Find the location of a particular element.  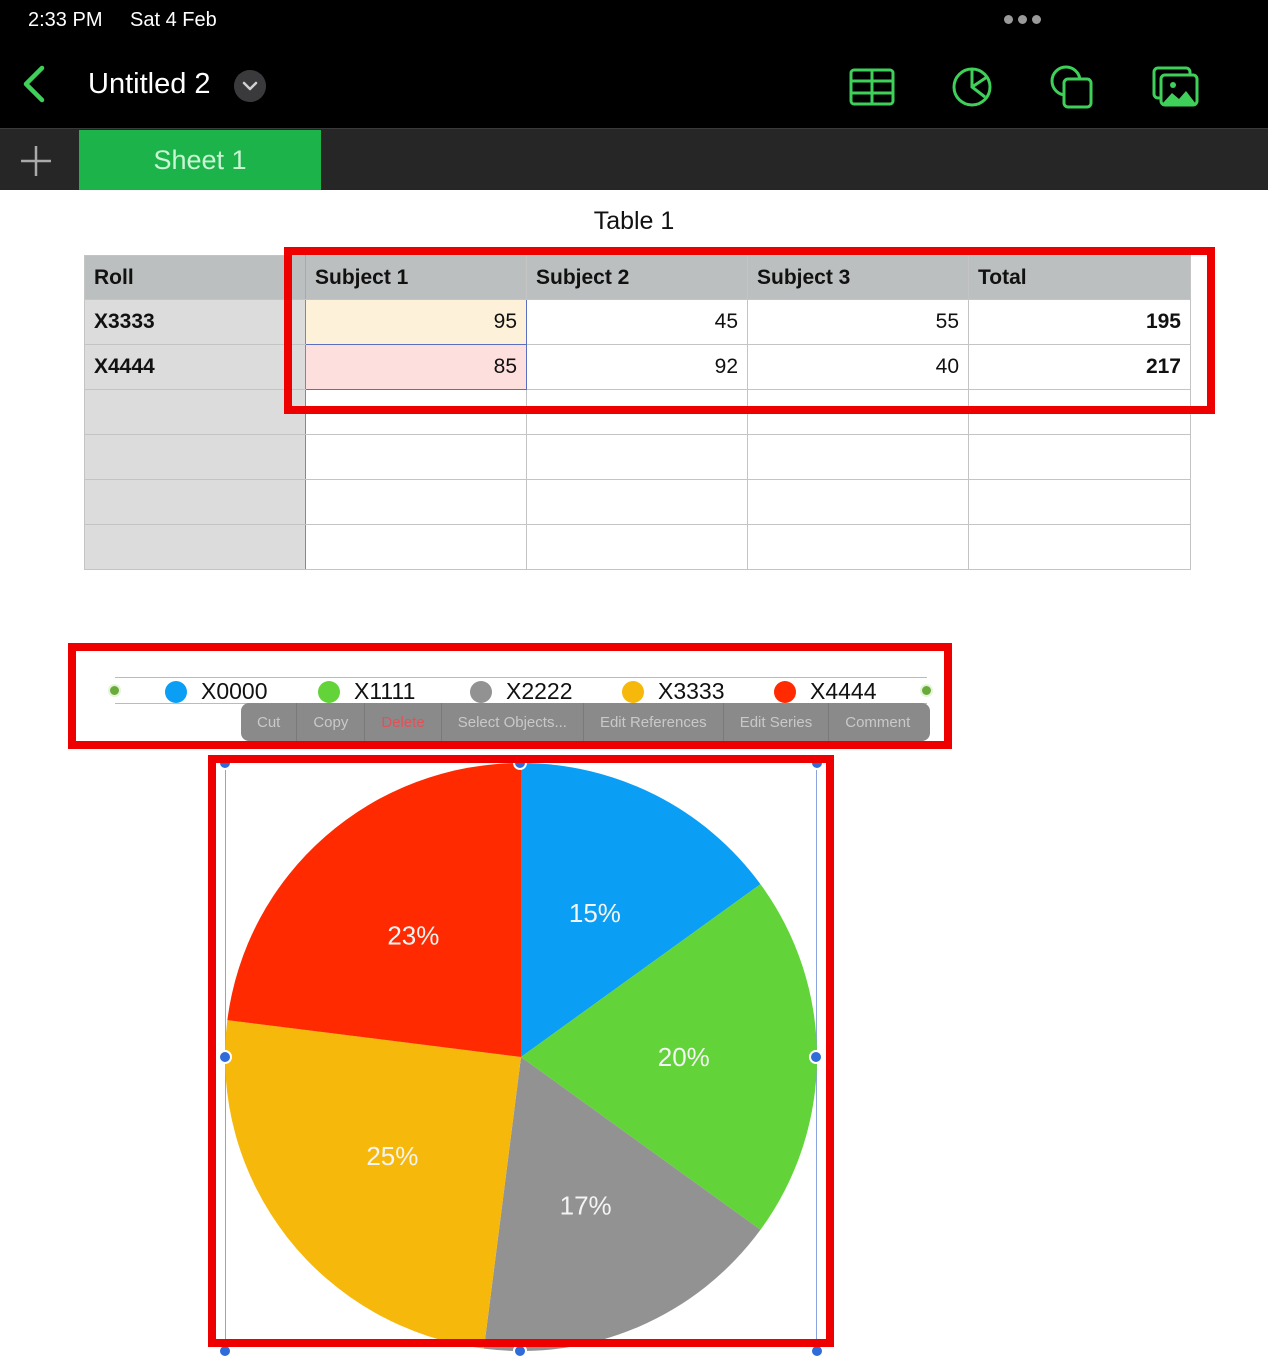

highlight-box-table is located at coordinates (749, 330).